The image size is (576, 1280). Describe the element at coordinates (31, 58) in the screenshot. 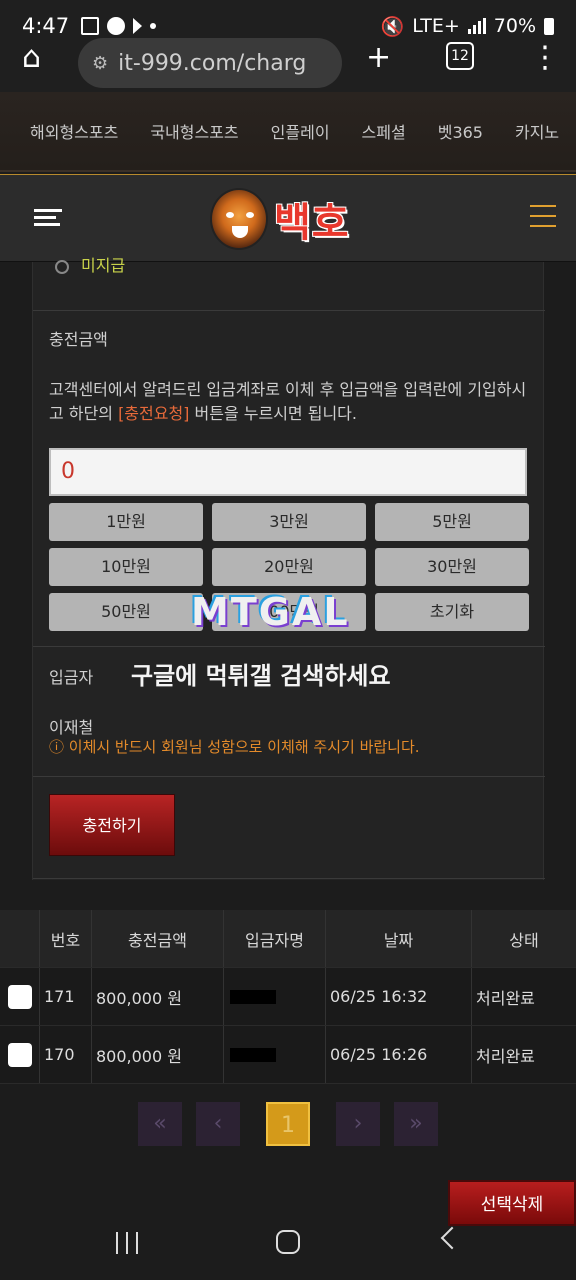

I see `home-icon: ⌂` at that location.